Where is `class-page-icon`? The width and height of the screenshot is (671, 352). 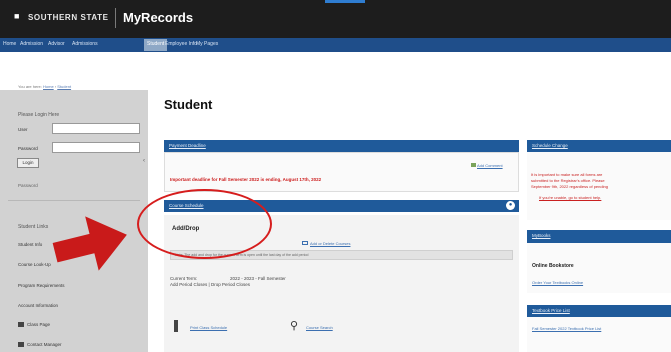 class-page-icon is located at coordinates (21, 325).